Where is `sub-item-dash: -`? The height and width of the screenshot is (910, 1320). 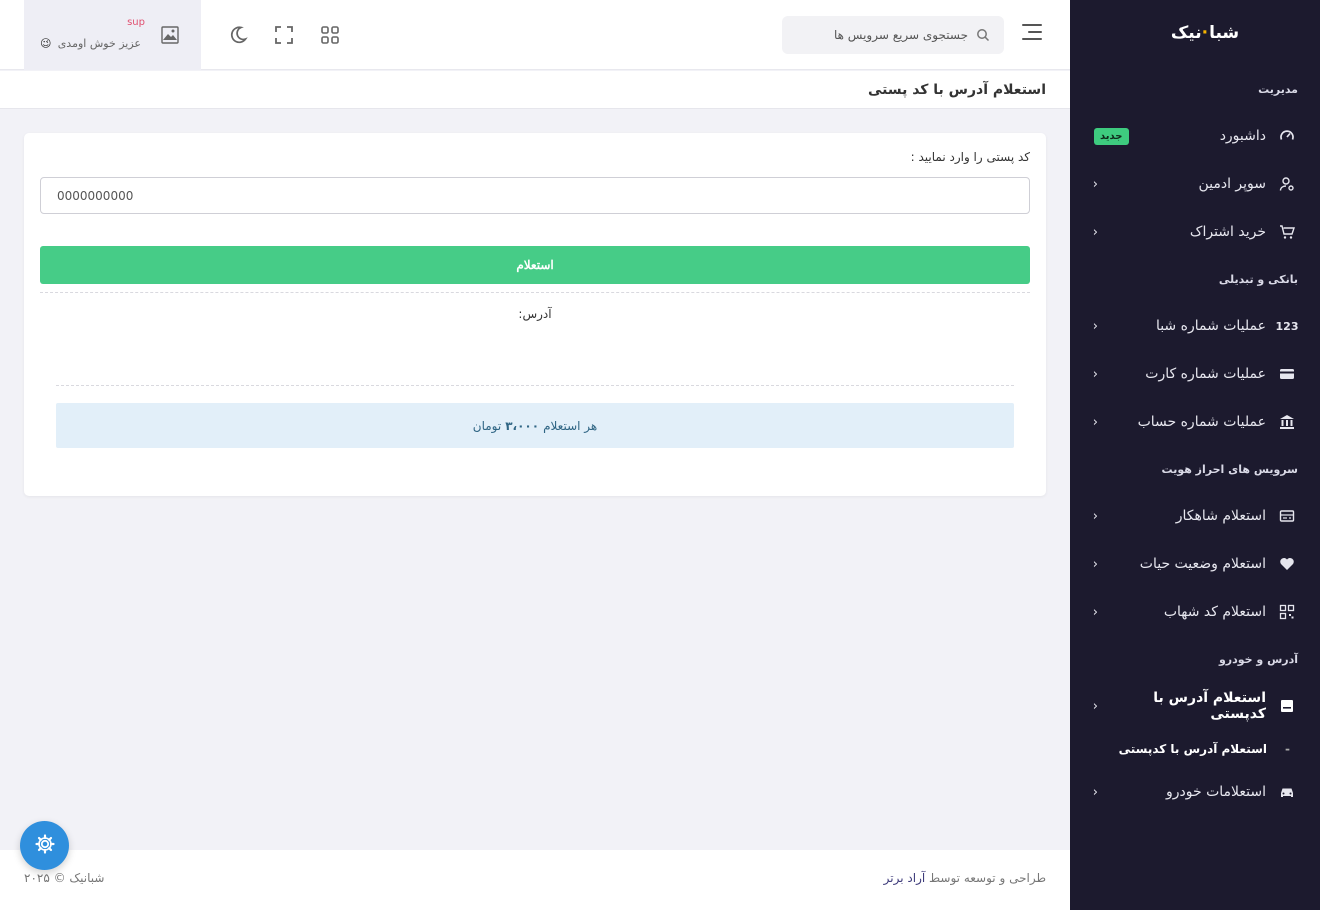 sub-item-dash: - is located at coordinates (1287, 749).